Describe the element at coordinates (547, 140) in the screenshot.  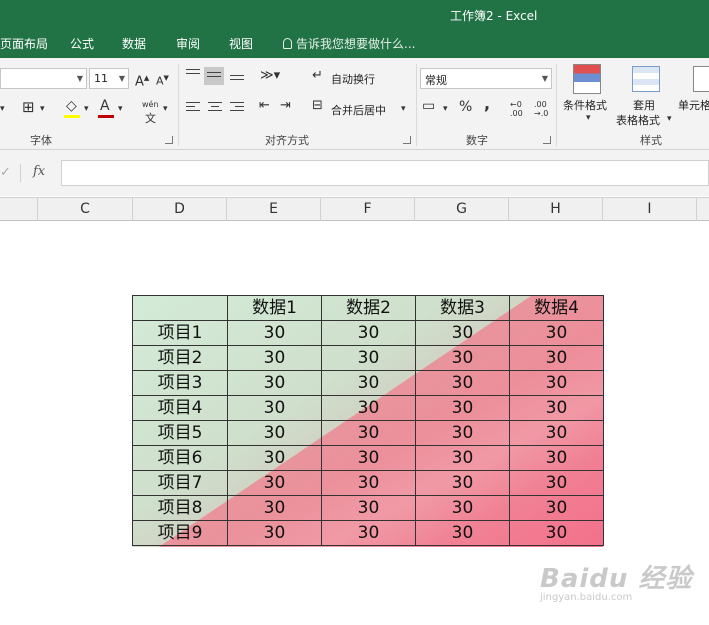
I see `number-dialog-launcher` at that location.